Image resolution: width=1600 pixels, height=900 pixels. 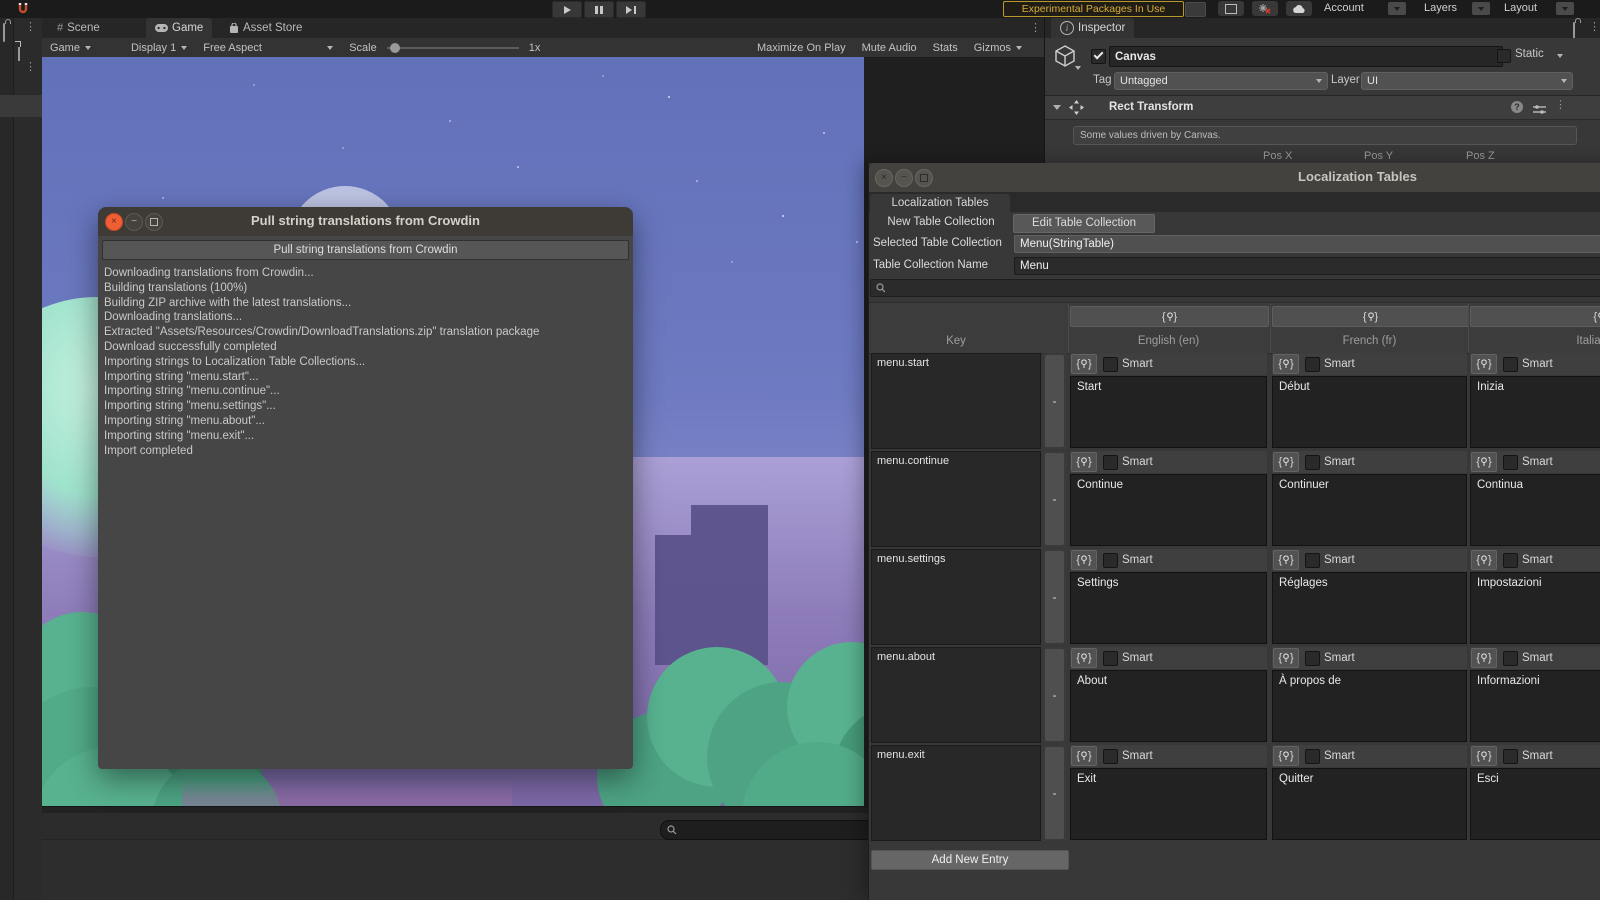 What do you see at coordinates (924, 178) in the screenshot?
I see `maximize-button` at bounding box center [924, 178].